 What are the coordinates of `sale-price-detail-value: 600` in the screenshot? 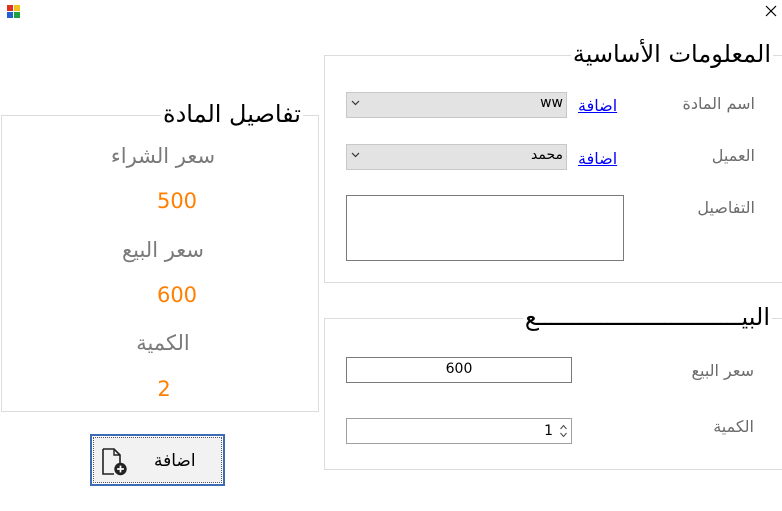 It's located at (177, 295).